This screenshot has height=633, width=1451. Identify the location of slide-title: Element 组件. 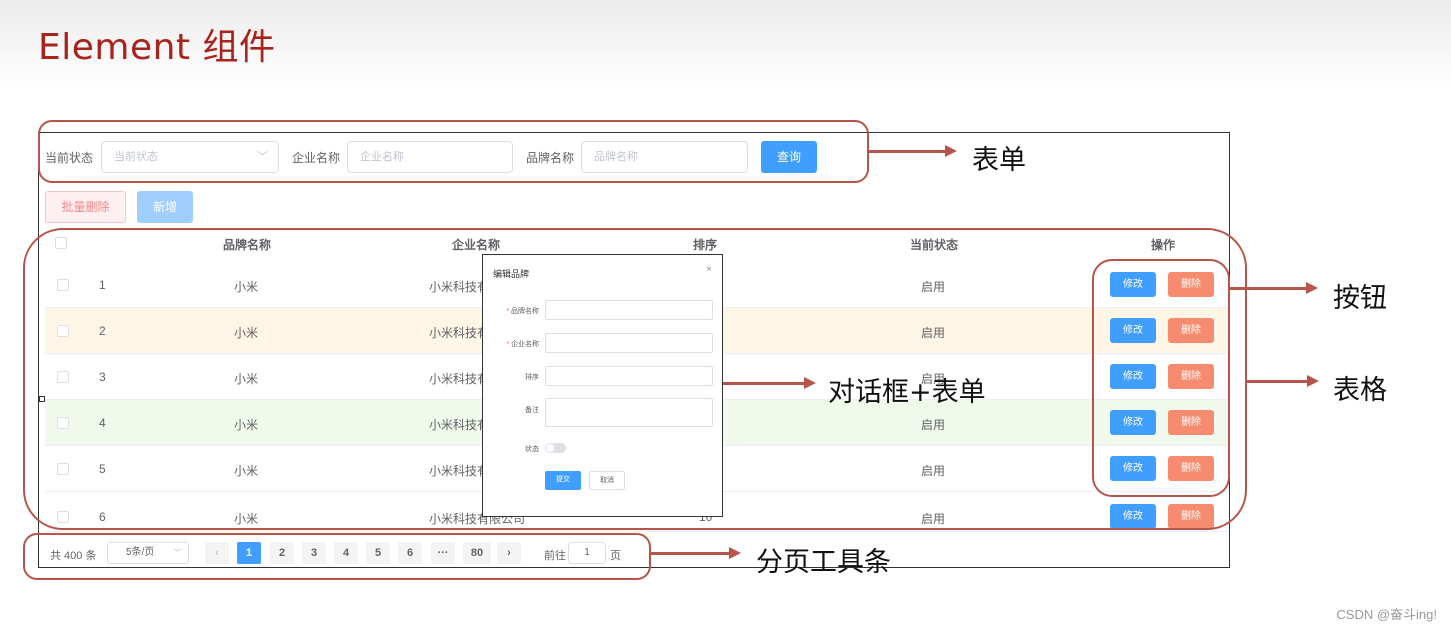
(157, 47).